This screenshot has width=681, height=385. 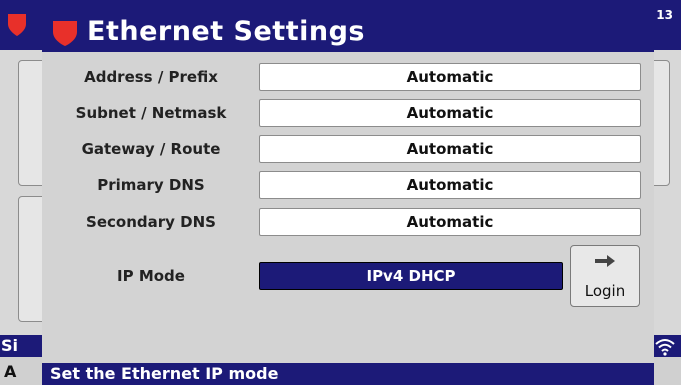 I want to click on login-button-label: Login, so click(x=605, y=291).